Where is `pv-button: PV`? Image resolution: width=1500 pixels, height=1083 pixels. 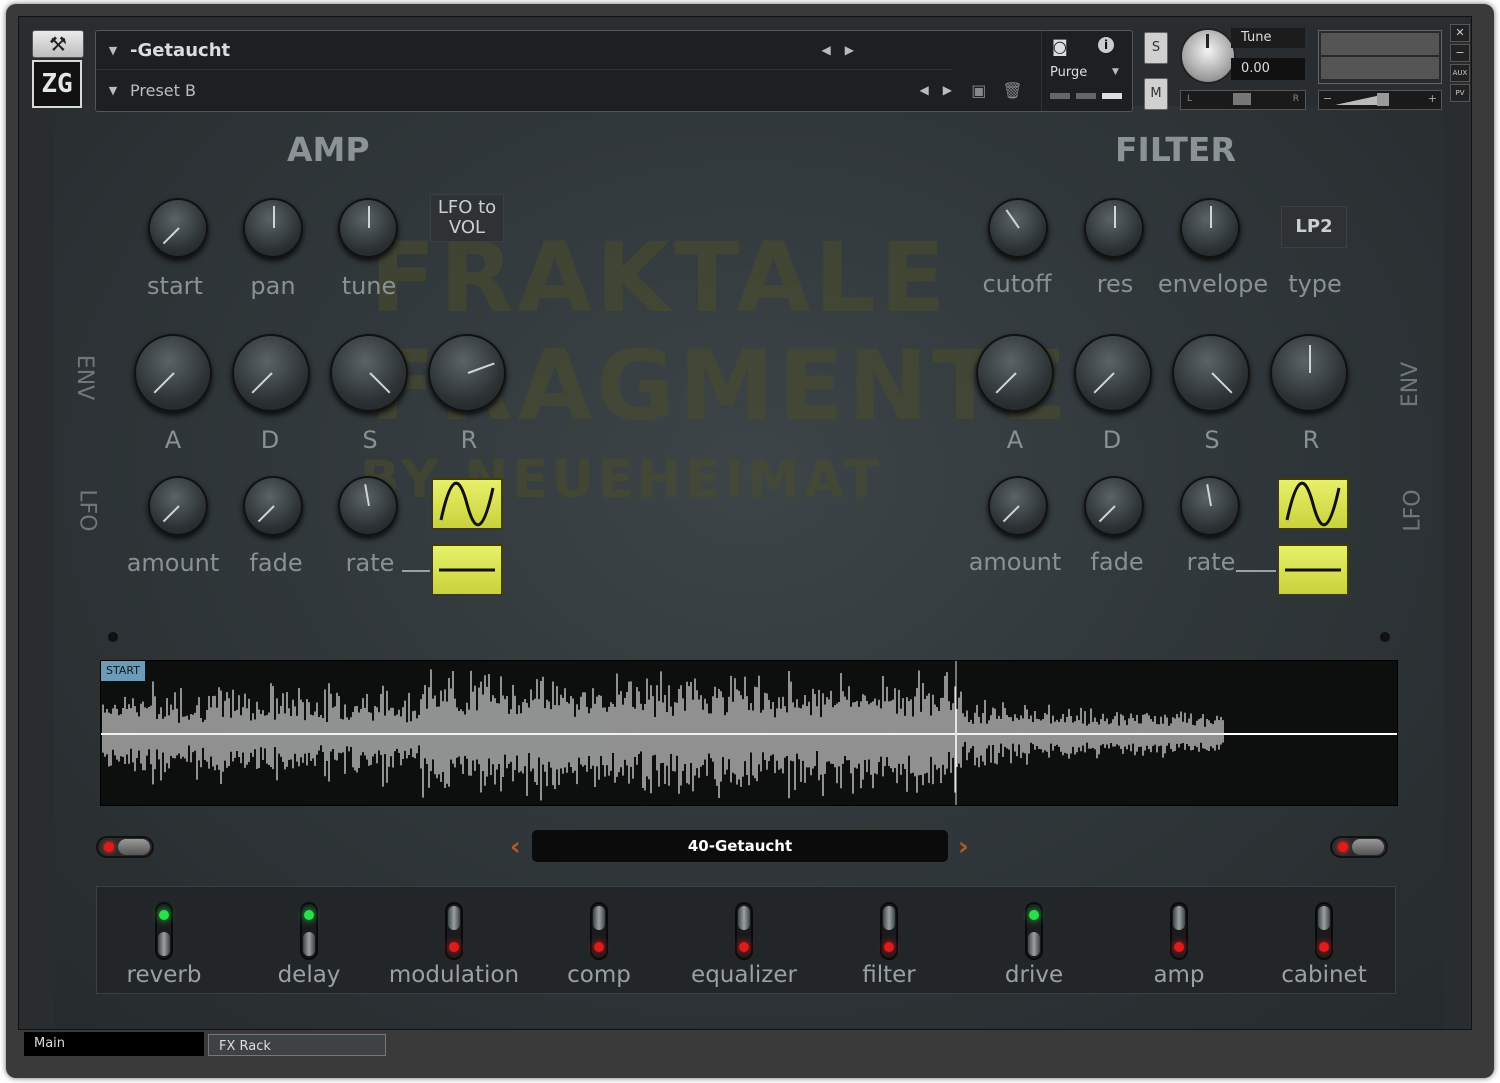 pv-button: PV is located at coordinates (1460, 93).